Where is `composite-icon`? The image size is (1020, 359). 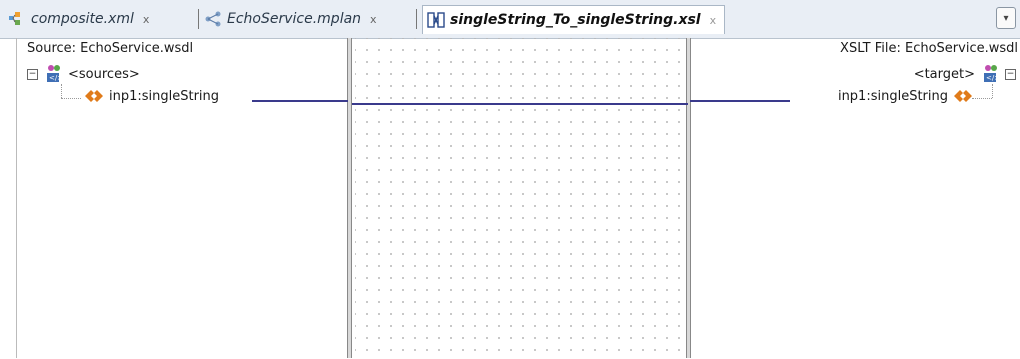 composite-icon is located at coordinates (14, 18).